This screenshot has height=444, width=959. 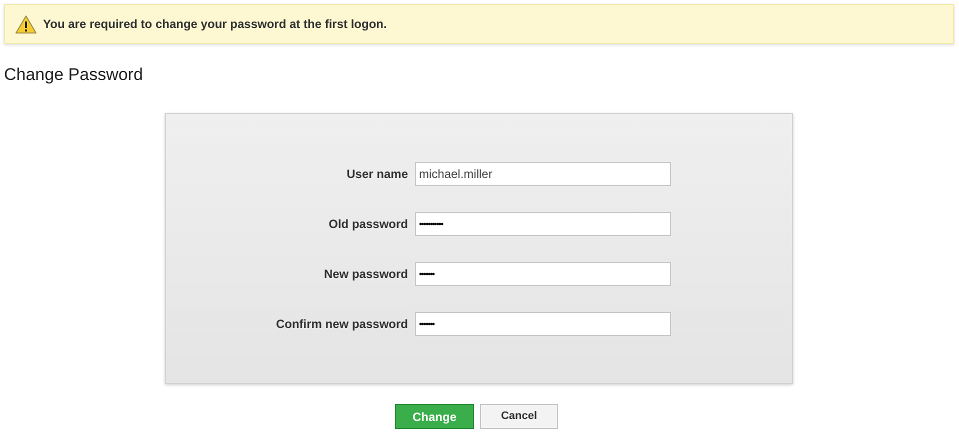 I want to click on field-label: User name, so click(x=377, y=174).